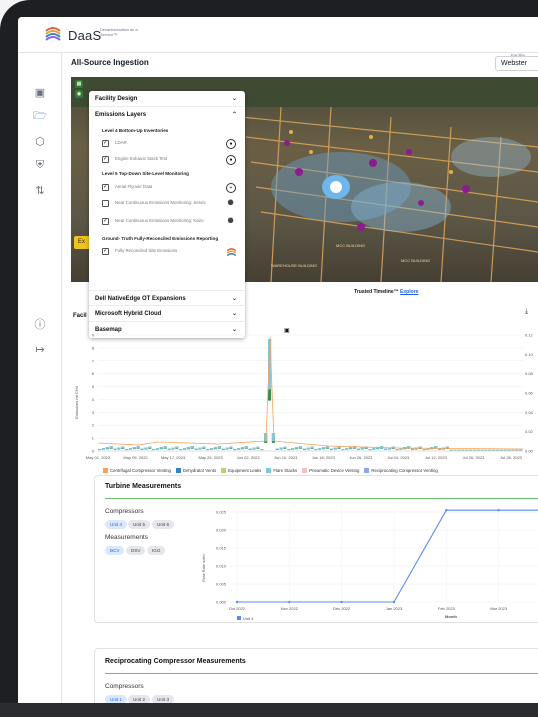 The image size is (538, 717). Describe the element at coordinates (285, 470) in the screenshot. I see `legend-label: Flare Stacks` at that location.